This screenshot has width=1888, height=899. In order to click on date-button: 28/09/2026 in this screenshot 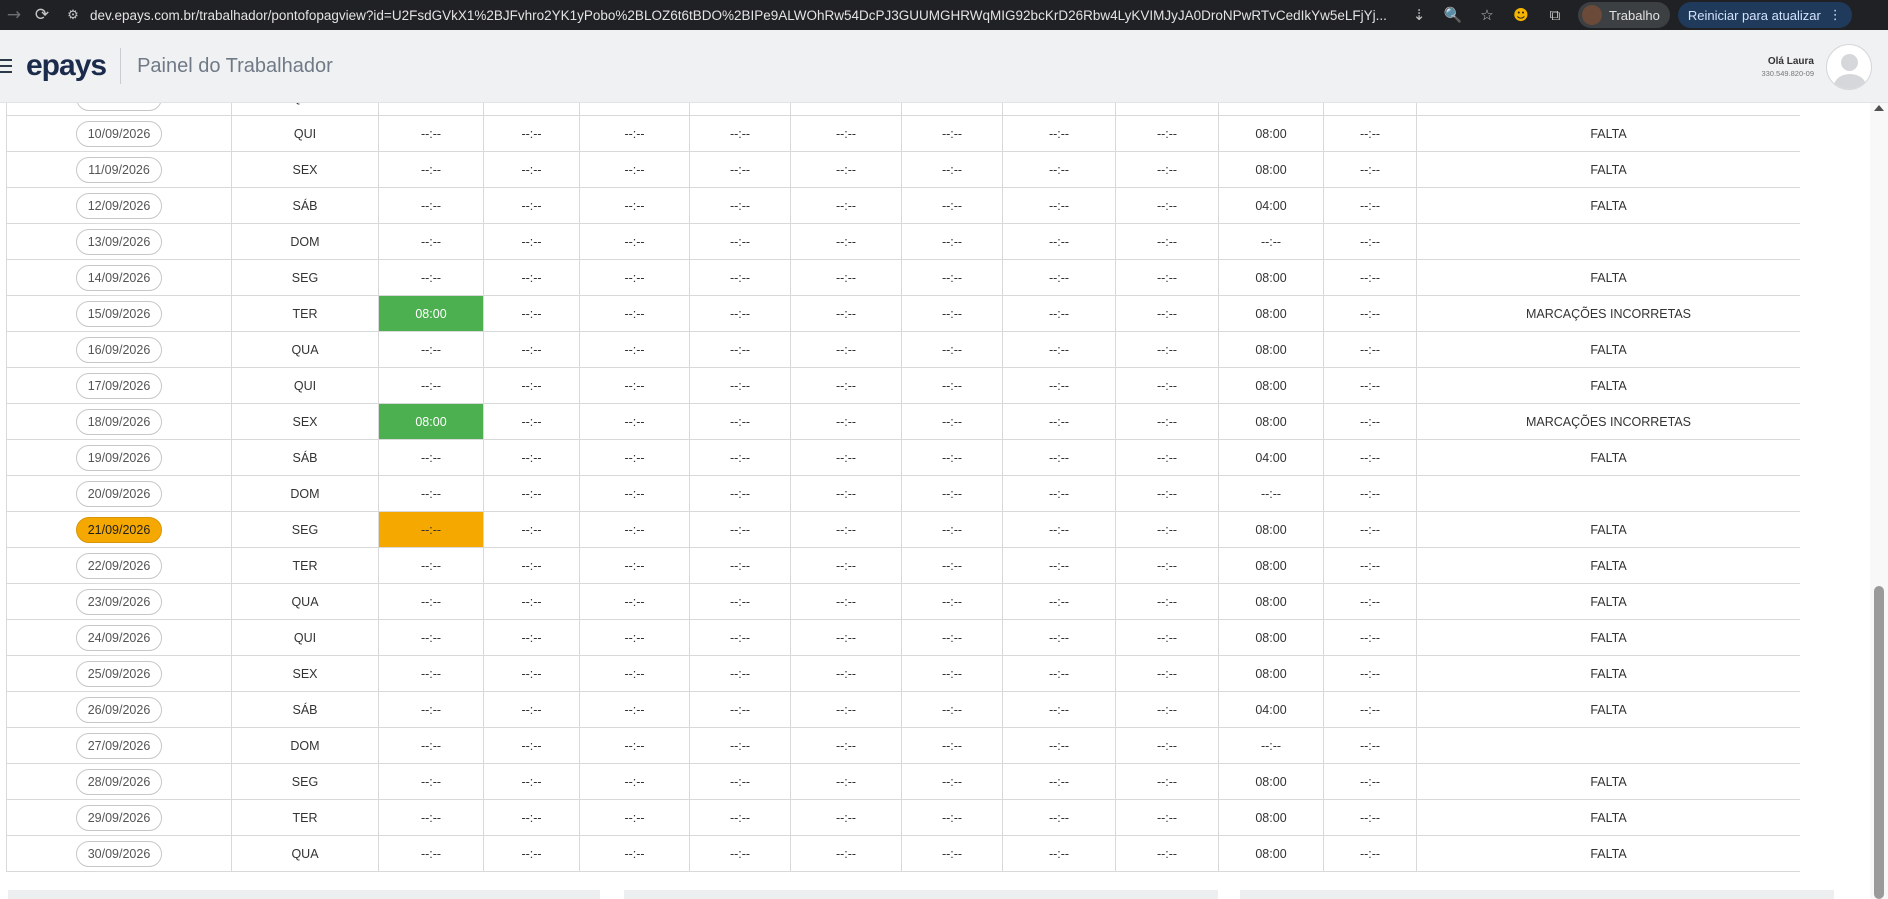, I will do `click(119, 781)`.